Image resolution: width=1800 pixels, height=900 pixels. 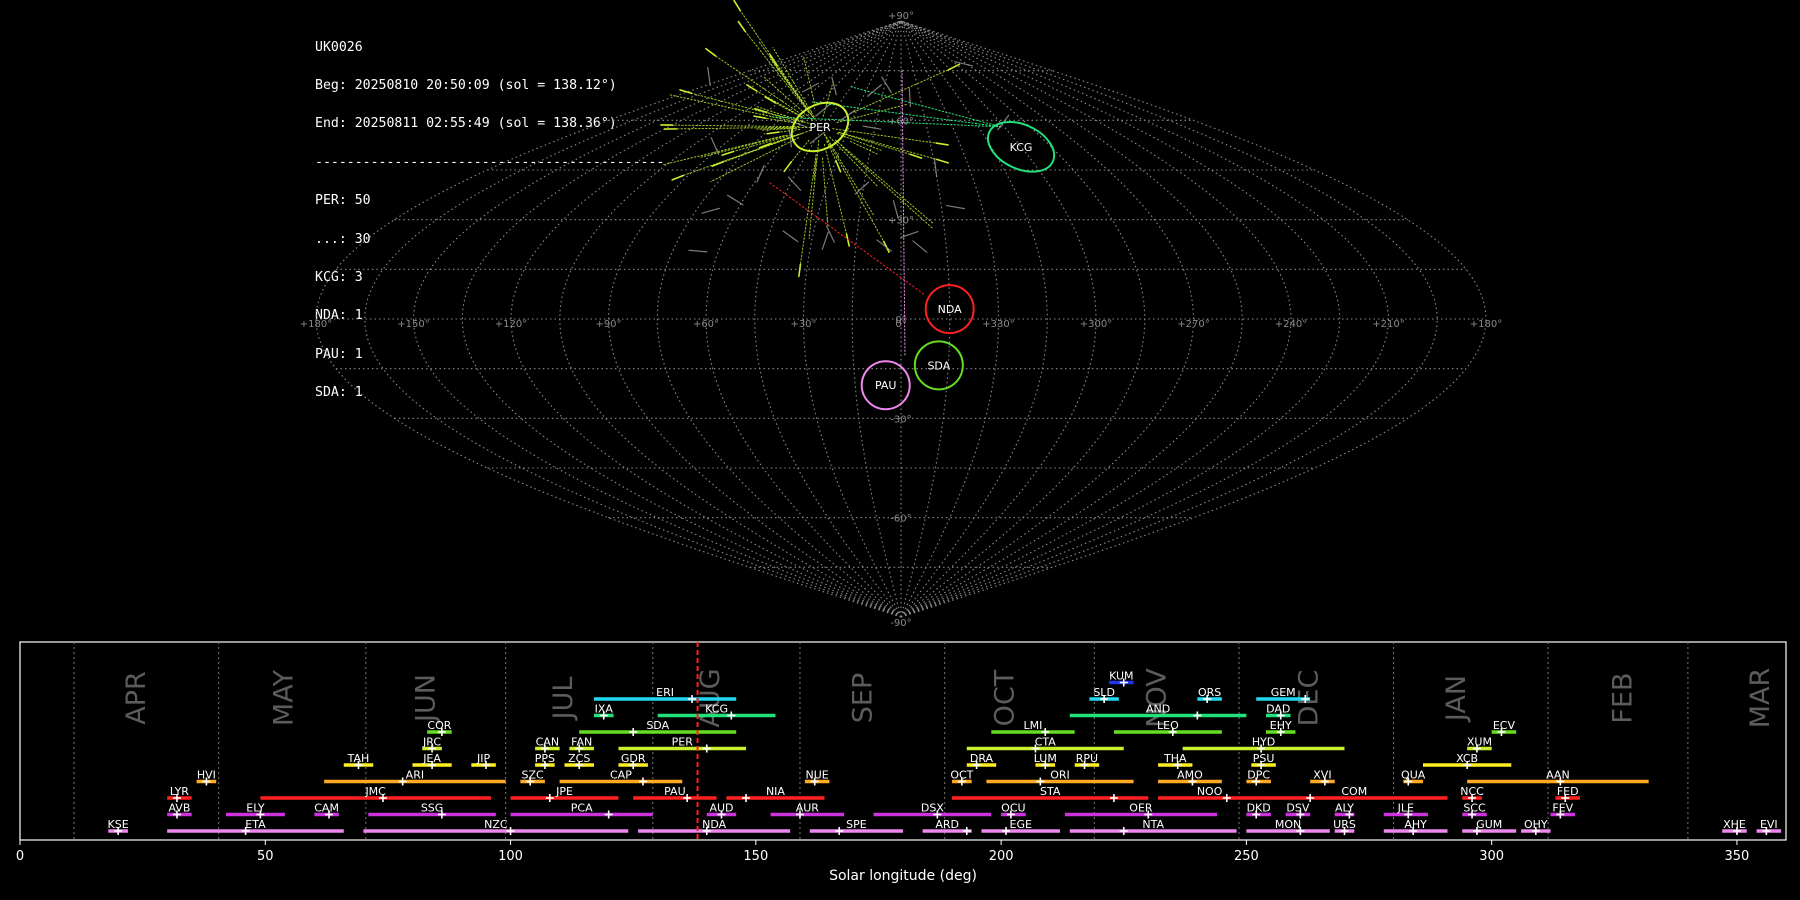 I want to click on shower-label: LMI, so click(x=1033, y=725).